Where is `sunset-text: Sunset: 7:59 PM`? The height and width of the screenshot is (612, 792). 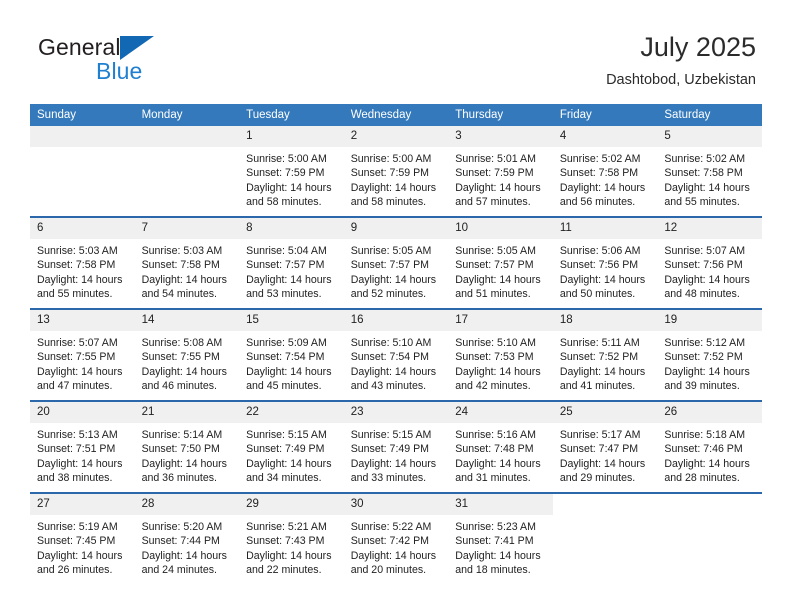
sunset-text: Sunset: 7:59 PM is located at coordinates (285, 173).